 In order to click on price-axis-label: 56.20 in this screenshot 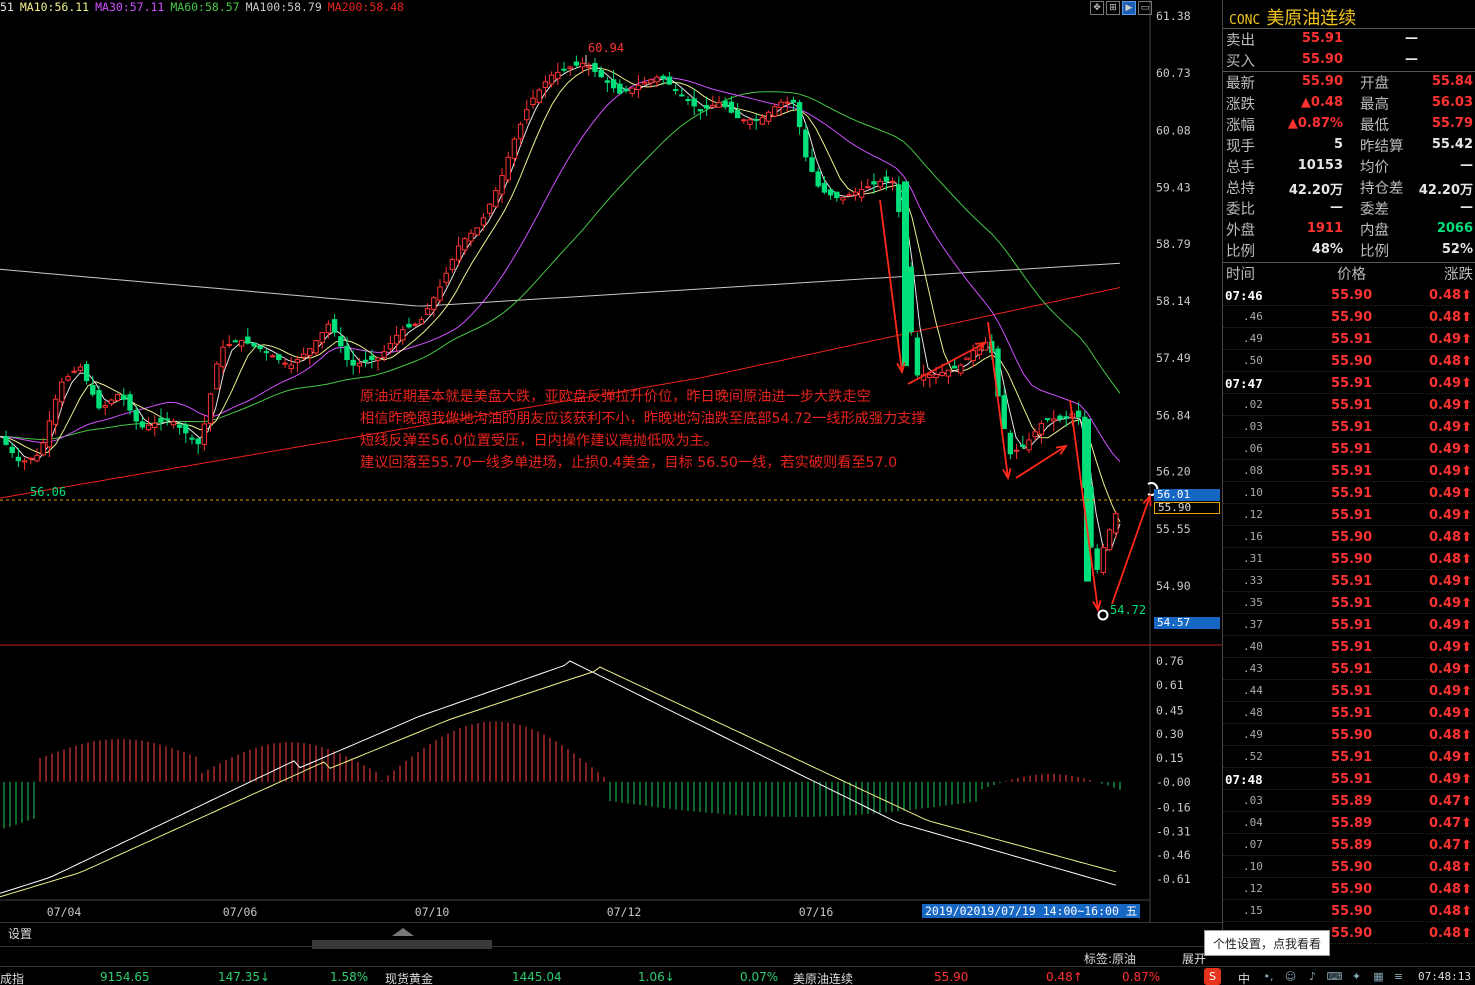, I will do `click(1173, 472)`.